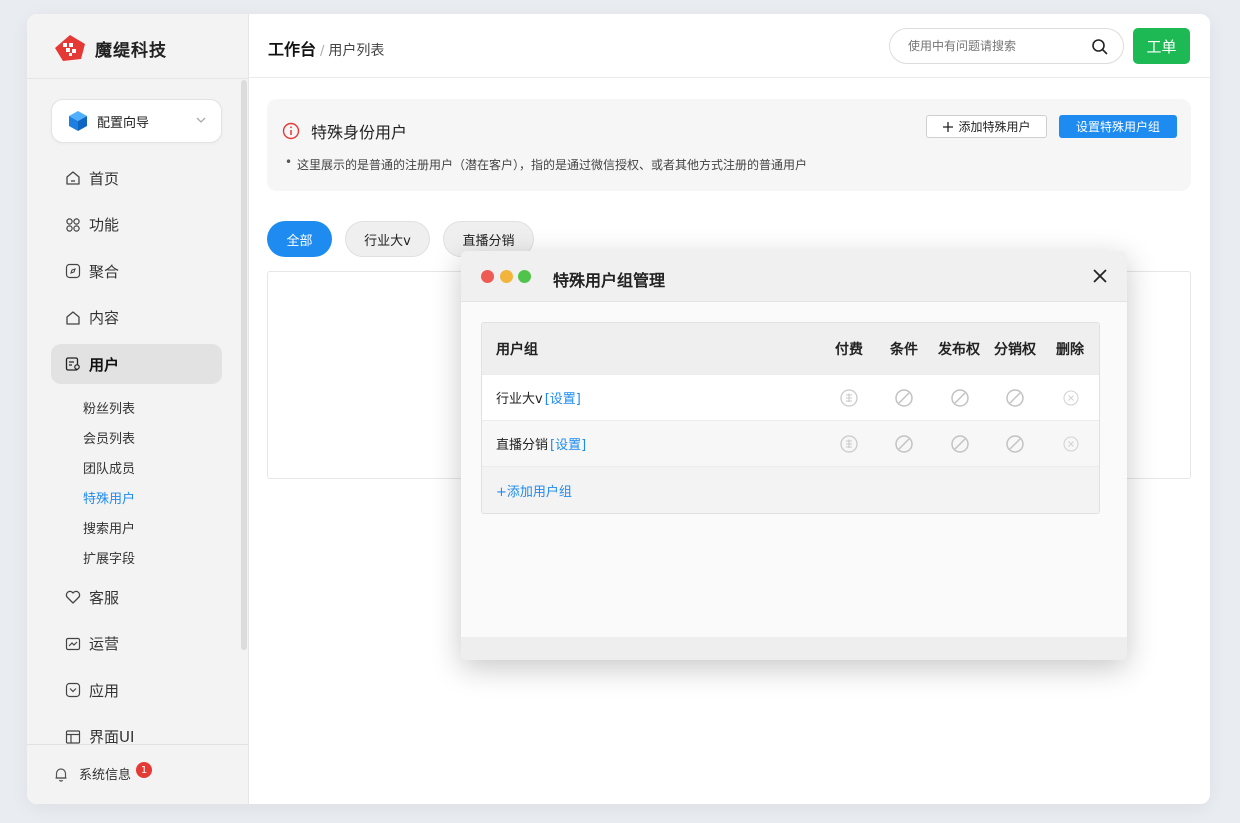  I want to click on search-icon, so click(1100, 47).